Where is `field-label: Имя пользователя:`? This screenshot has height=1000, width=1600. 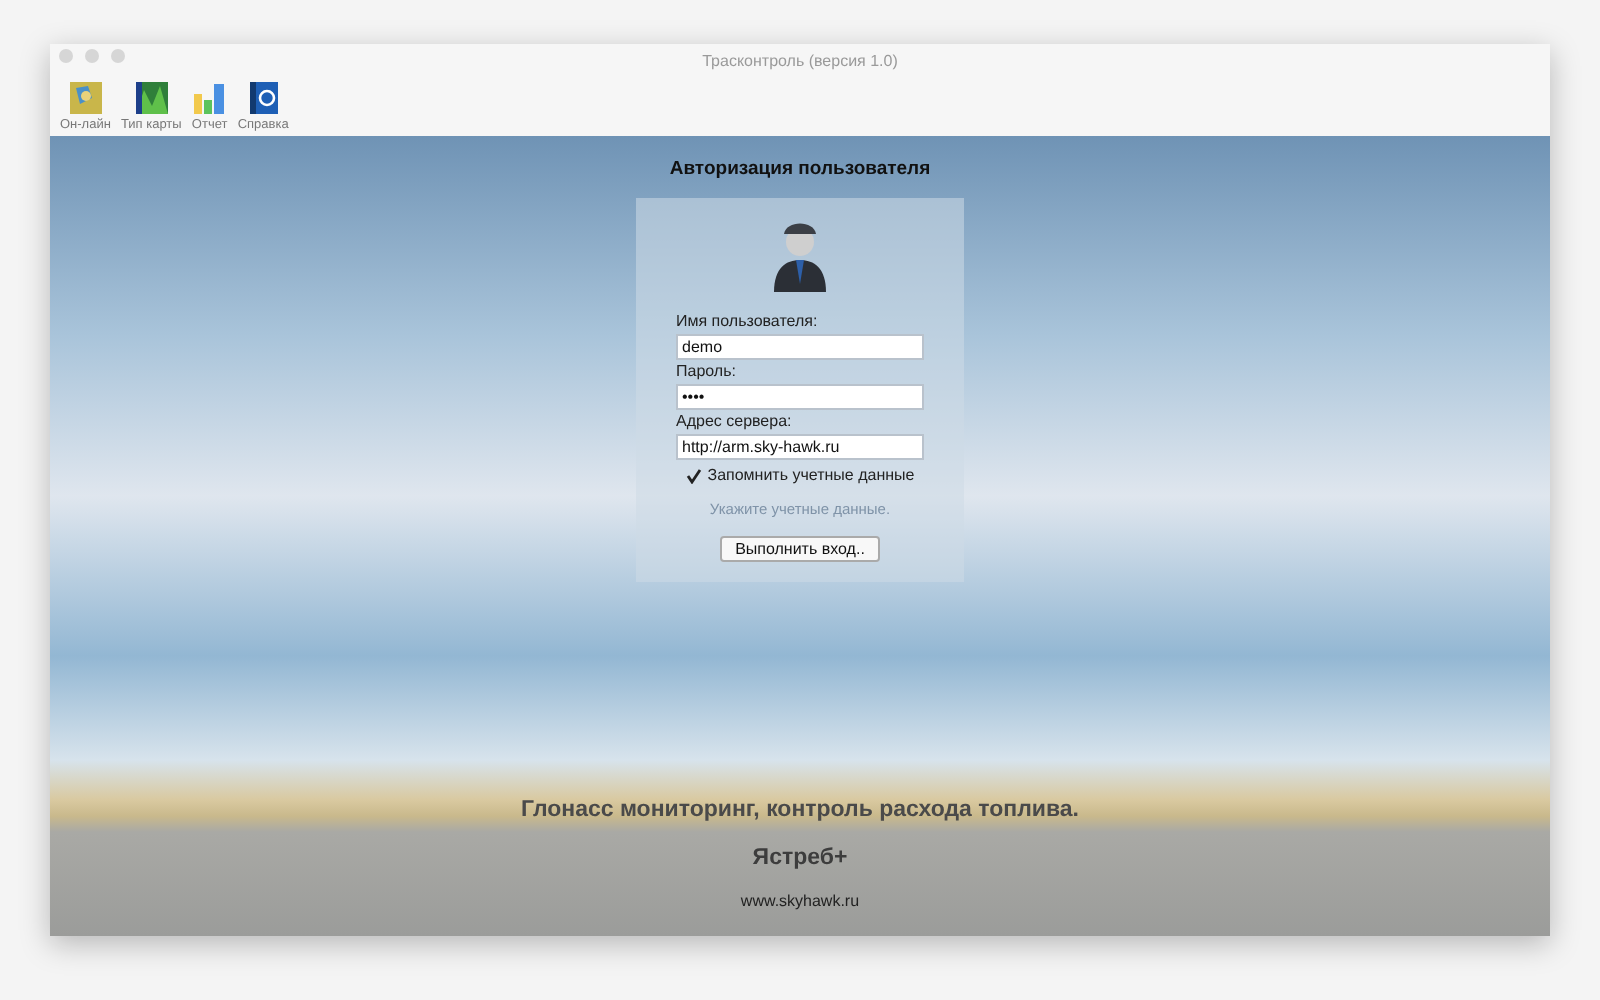
field-label: Имя пользователя: is located at coordinates (748, 321).